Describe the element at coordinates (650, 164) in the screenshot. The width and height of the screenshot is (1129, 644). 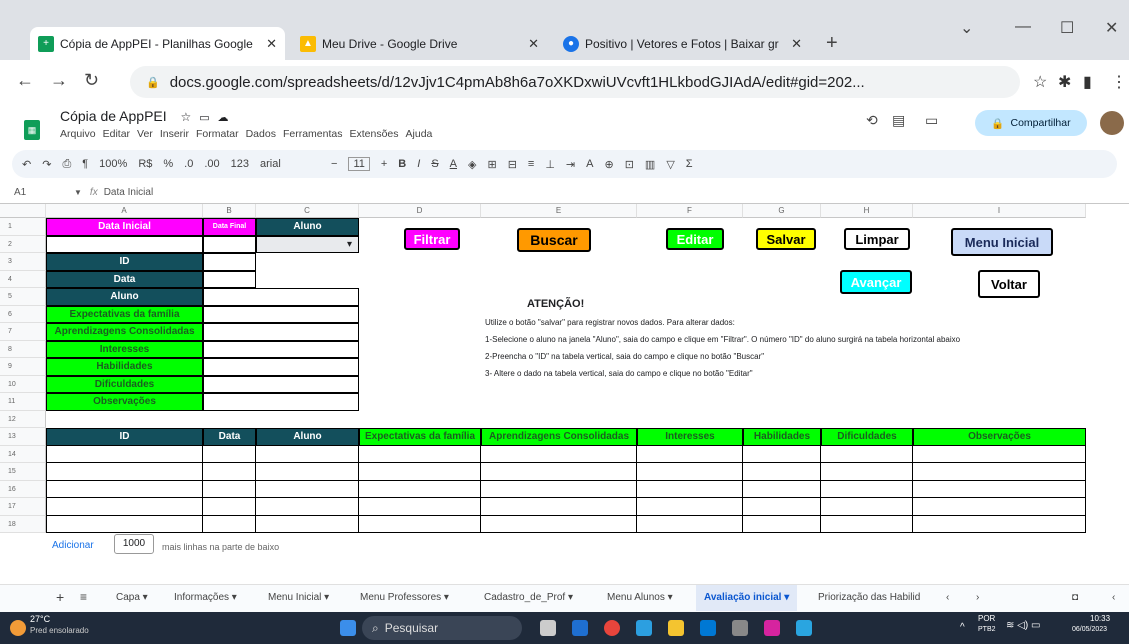
I see `chart-icon: ▥` at that location.